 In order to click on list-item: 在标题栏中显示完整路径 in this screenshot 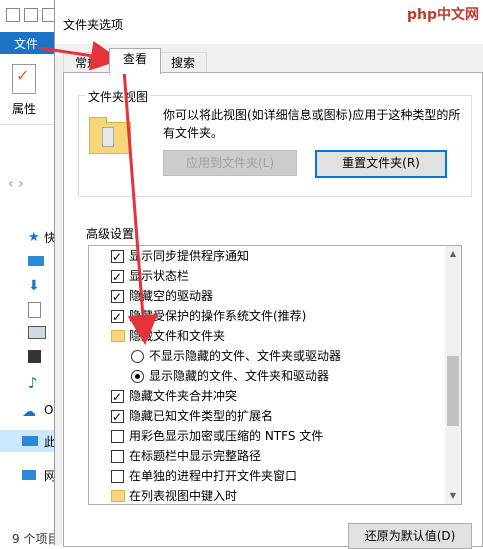, I will do `click(267, 456)`.